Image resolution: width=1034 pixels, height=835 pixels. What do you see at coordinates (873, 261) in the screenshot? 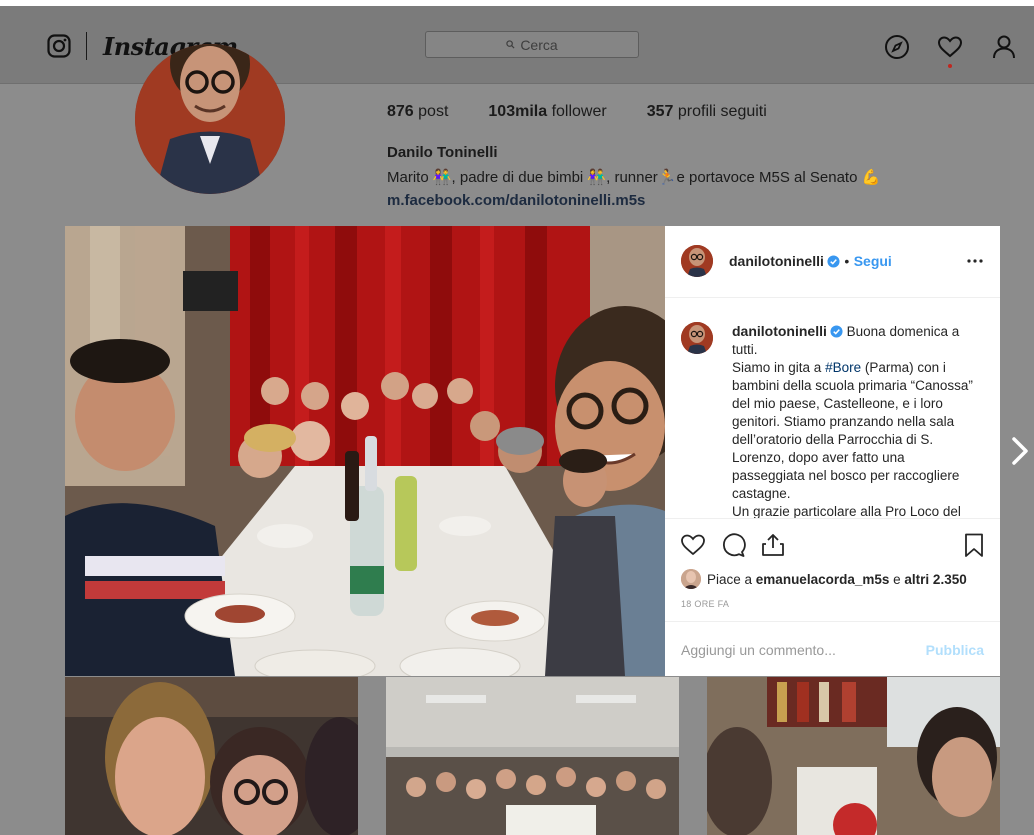
I see `follow-button: Segui` at bounding box center [873, 261].